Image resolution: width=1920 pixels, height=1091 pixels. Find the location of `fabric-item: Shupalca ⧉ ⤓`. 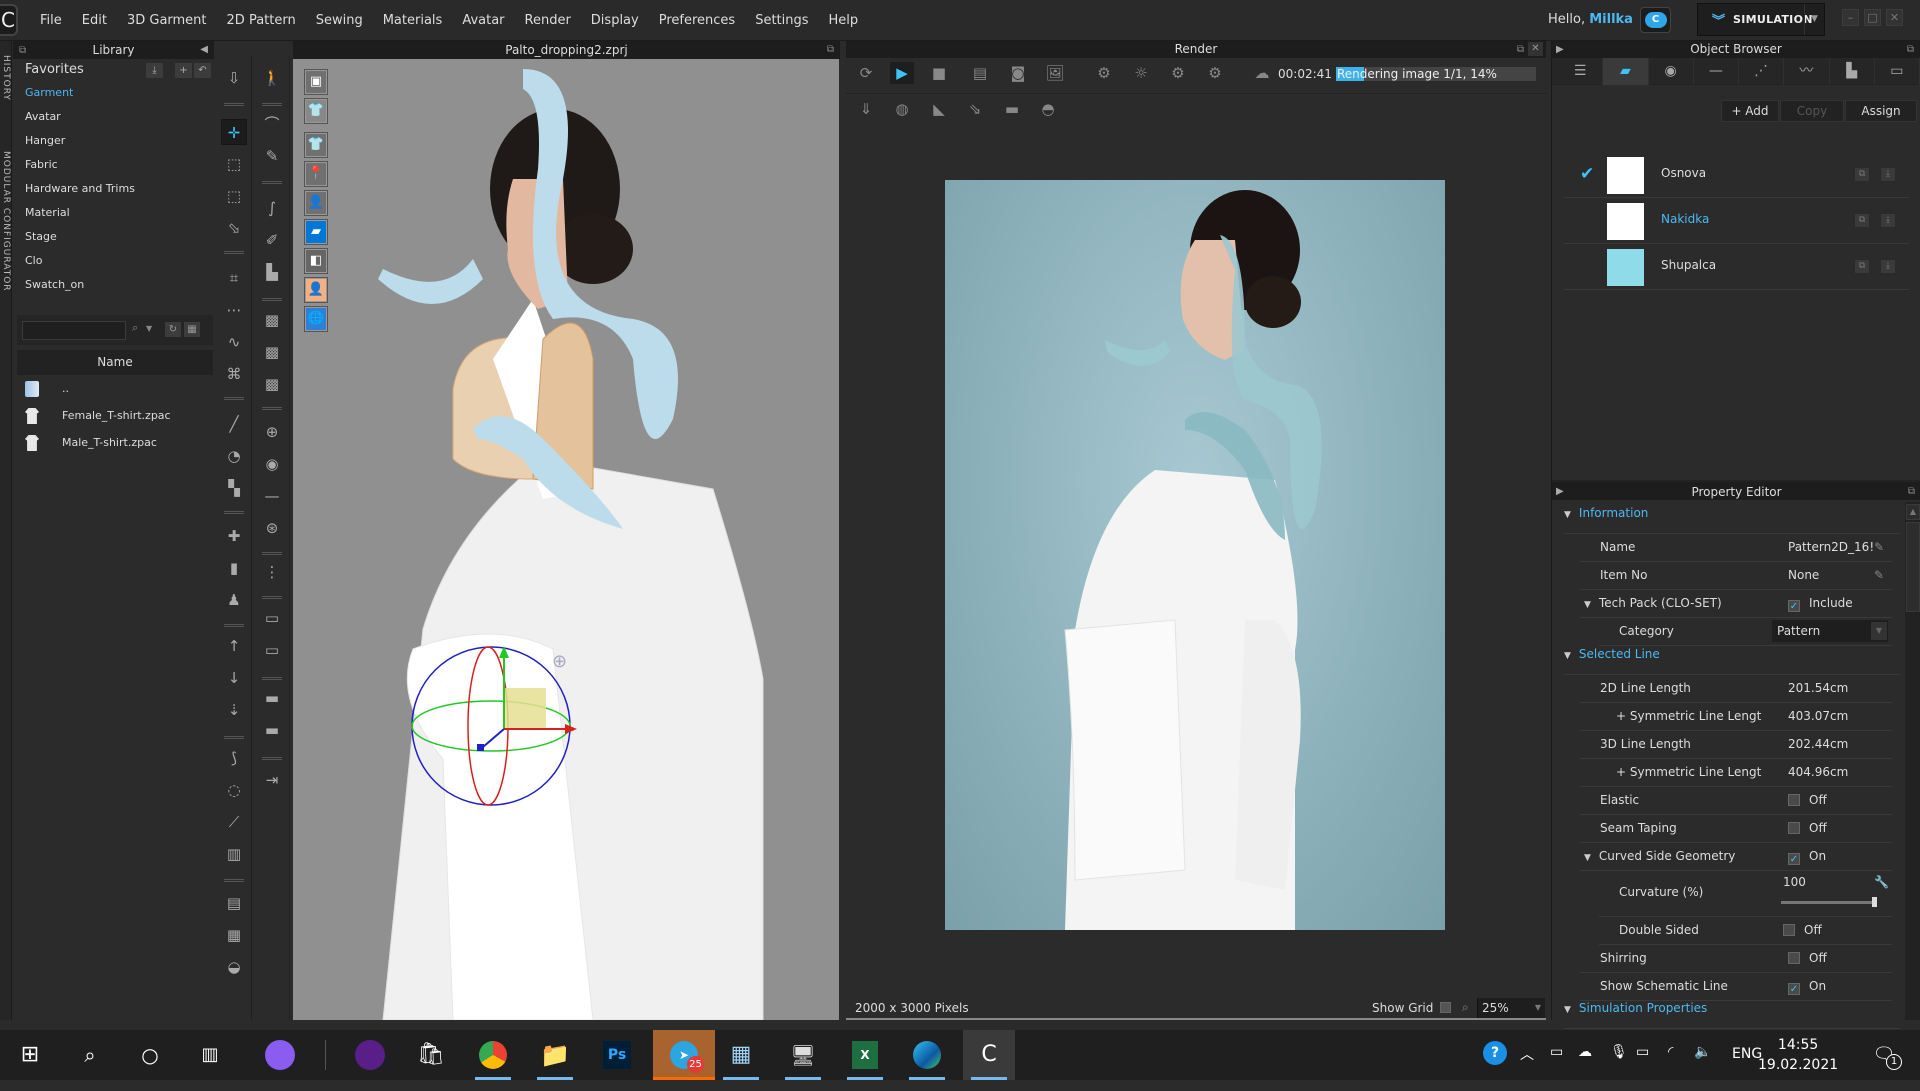

fabric-item: Shupalca ⧉ ⤓ is located at coordinates (1736, 267).